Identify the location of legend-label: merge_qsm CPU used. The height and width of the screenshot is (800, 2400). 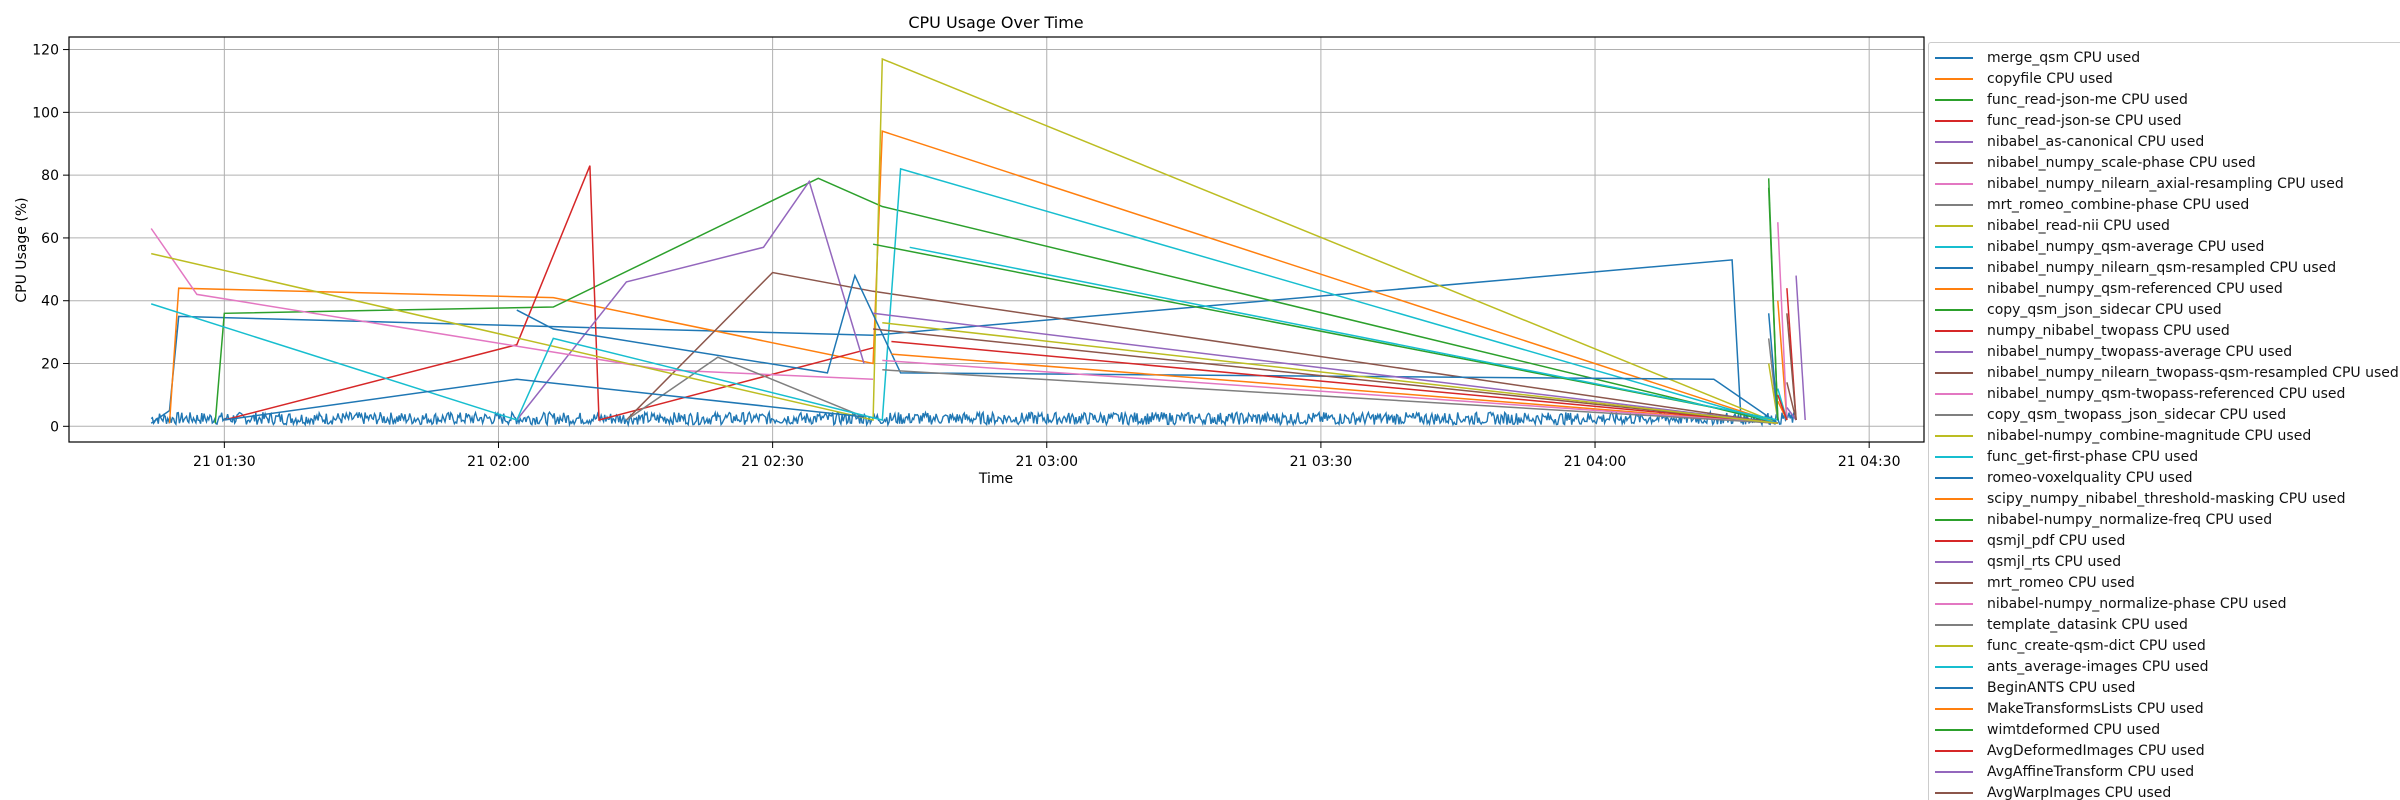
(2064, 57).